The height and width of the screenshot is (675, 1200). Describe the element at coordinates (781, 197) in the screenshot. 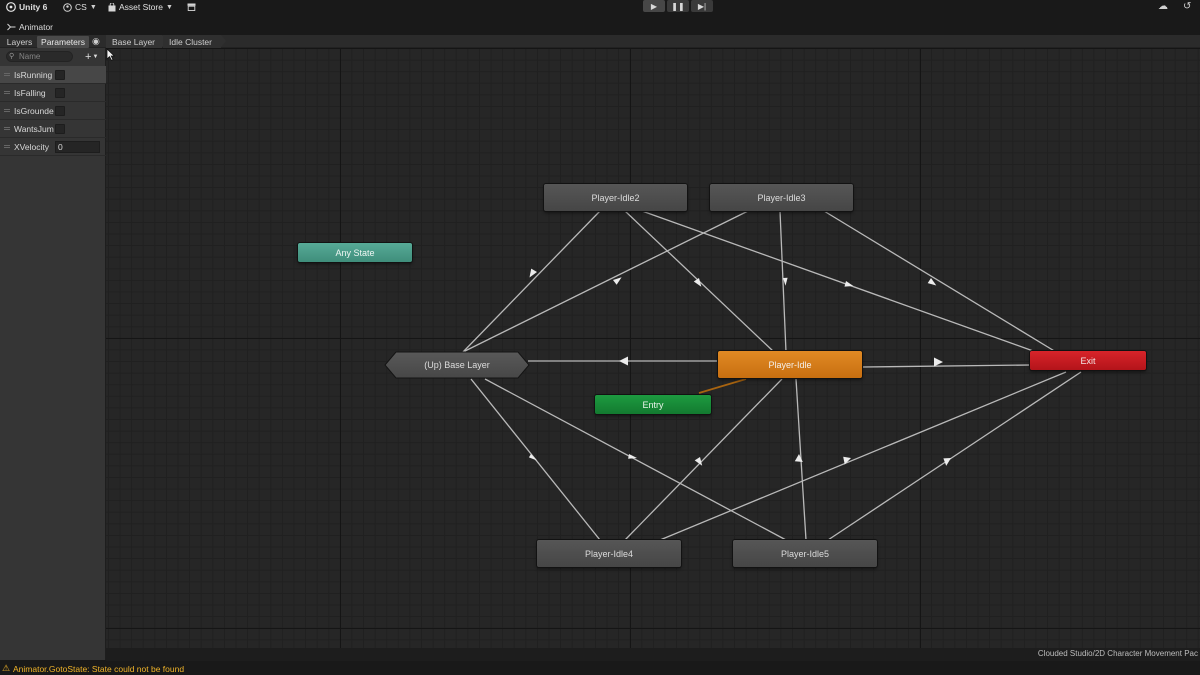

I see `state-player-idle3: Player-Idle3` at that location.